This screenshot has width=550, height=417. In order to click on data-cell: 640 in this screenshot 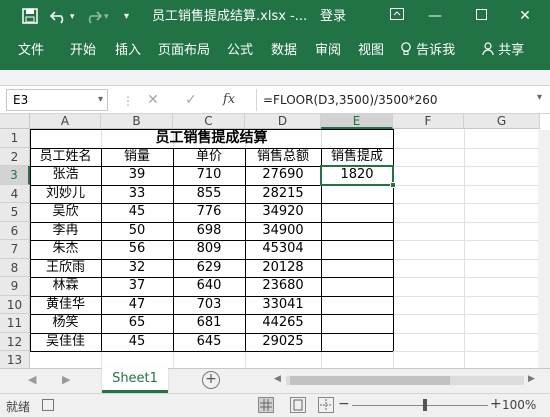, I will do `click(209, 286)`.